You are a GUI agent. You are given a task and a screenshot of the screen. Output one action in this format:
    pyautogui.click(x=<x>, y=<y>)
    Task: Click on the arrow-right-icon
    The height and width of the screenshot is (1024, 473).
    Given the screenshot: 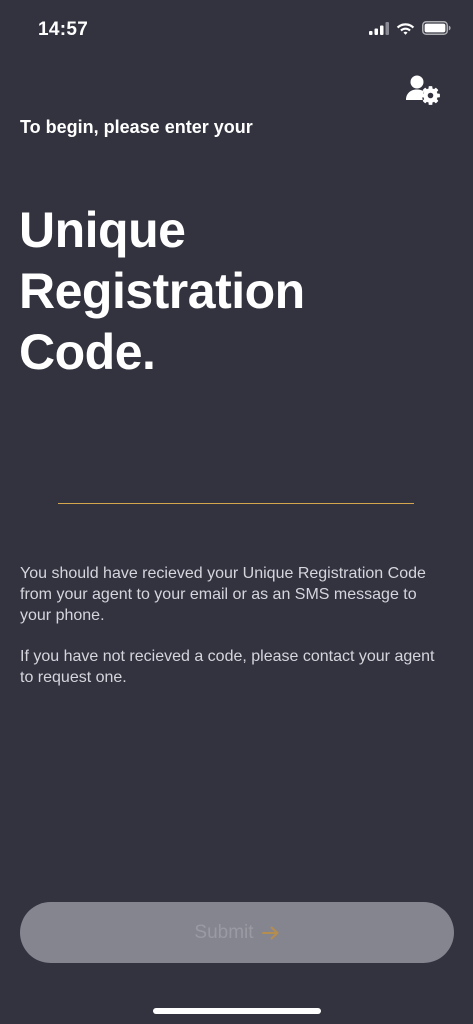 What is the action you would take?
    pyautogui.click(x=270, y=932)
    